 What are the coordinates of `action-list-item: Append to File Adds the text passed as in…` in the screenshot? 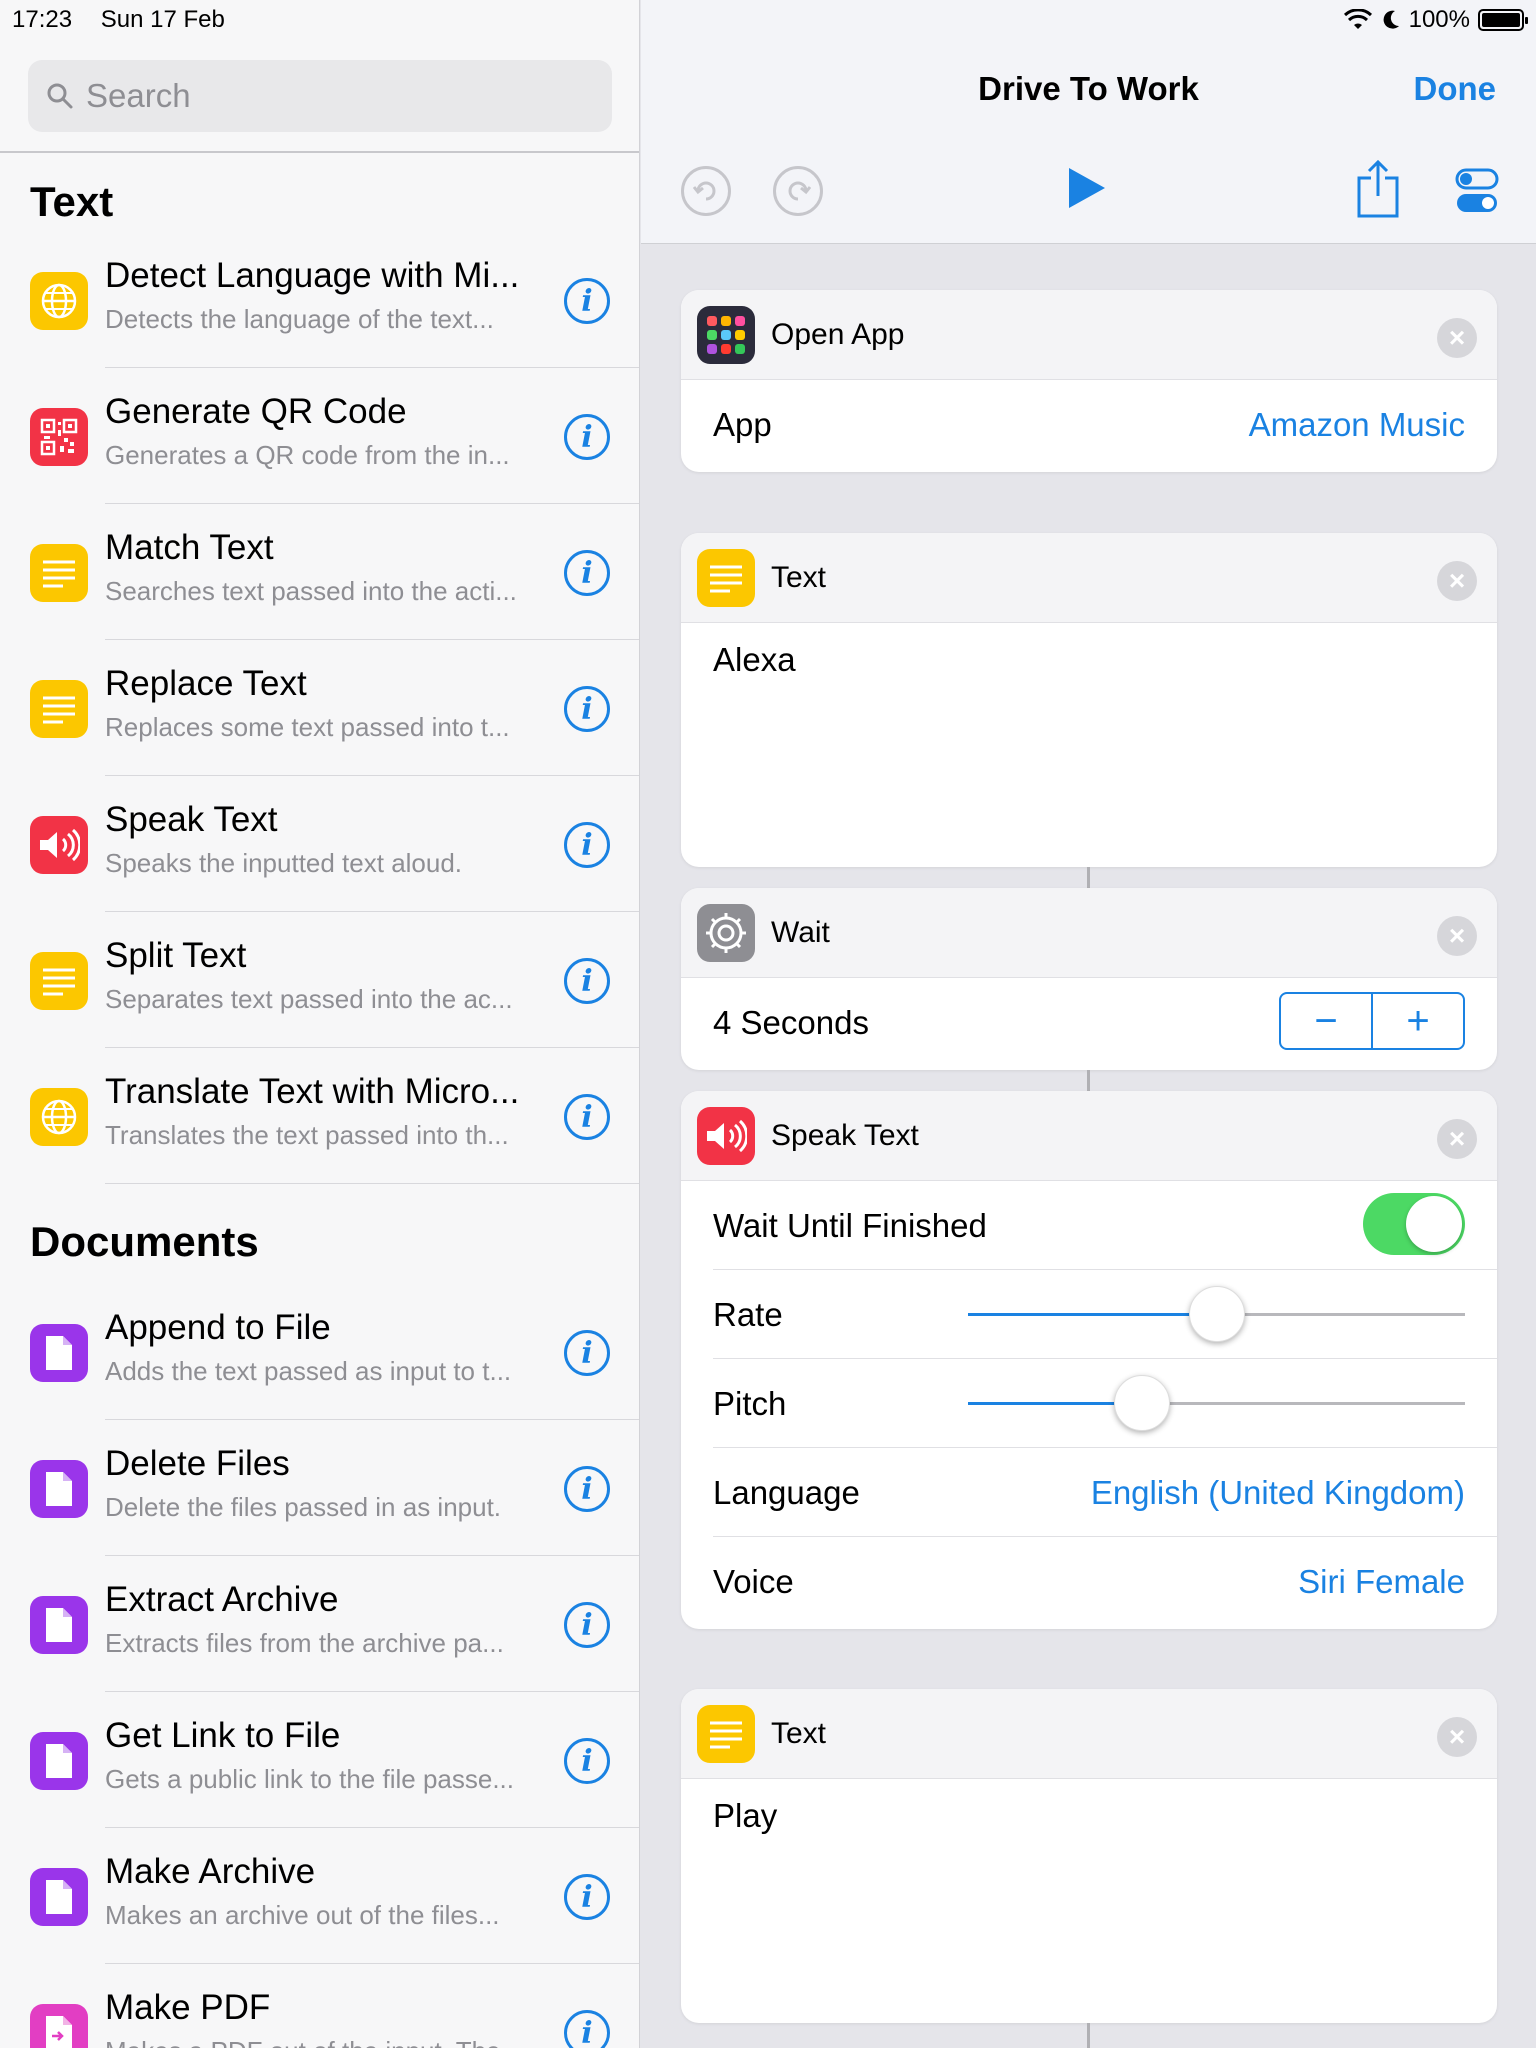 It's located at (319, 1352).